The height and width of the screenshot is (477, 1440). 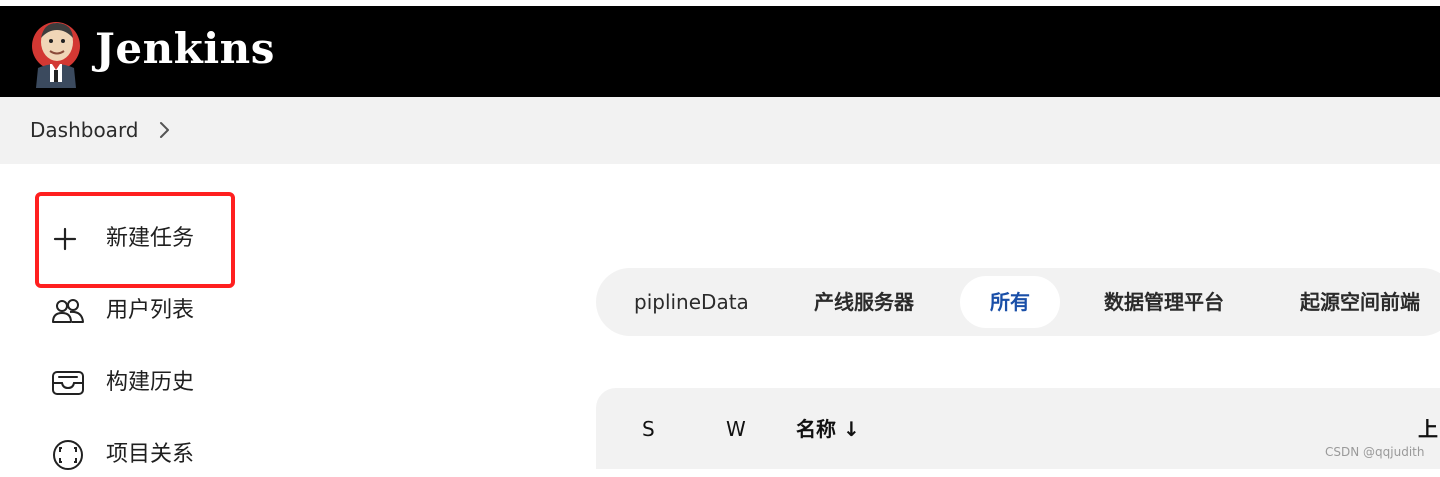 I want to click on highlight-annotation, so click(x=135, y=240).